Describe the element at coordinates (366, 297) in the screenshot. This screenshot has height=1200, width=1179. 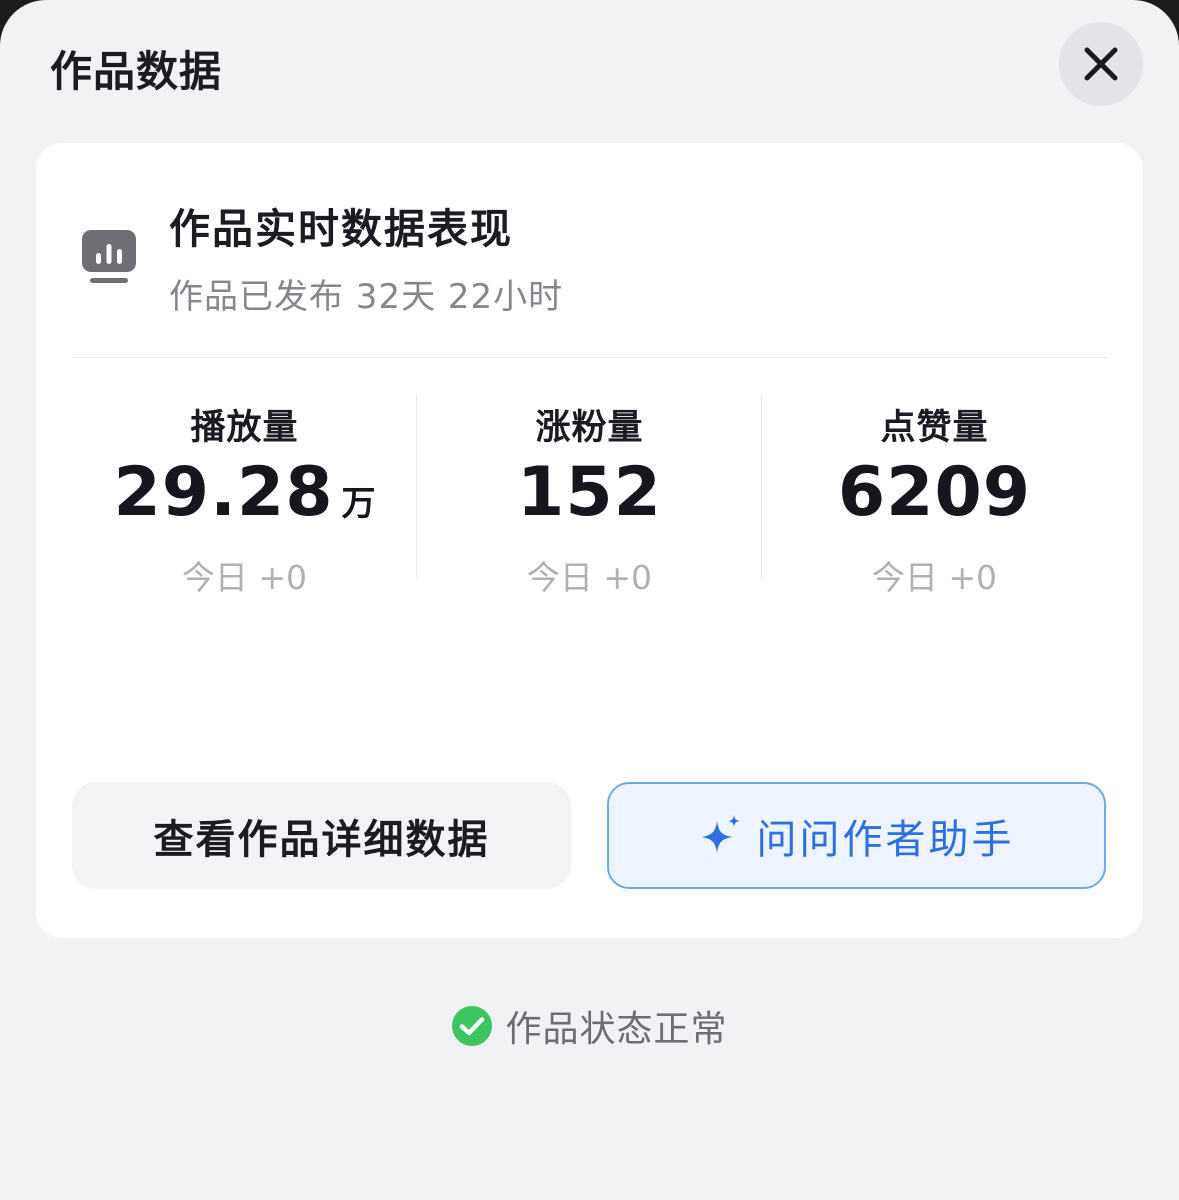
I see `publish-duration: 作品已发布 32天 22小时` at that location.